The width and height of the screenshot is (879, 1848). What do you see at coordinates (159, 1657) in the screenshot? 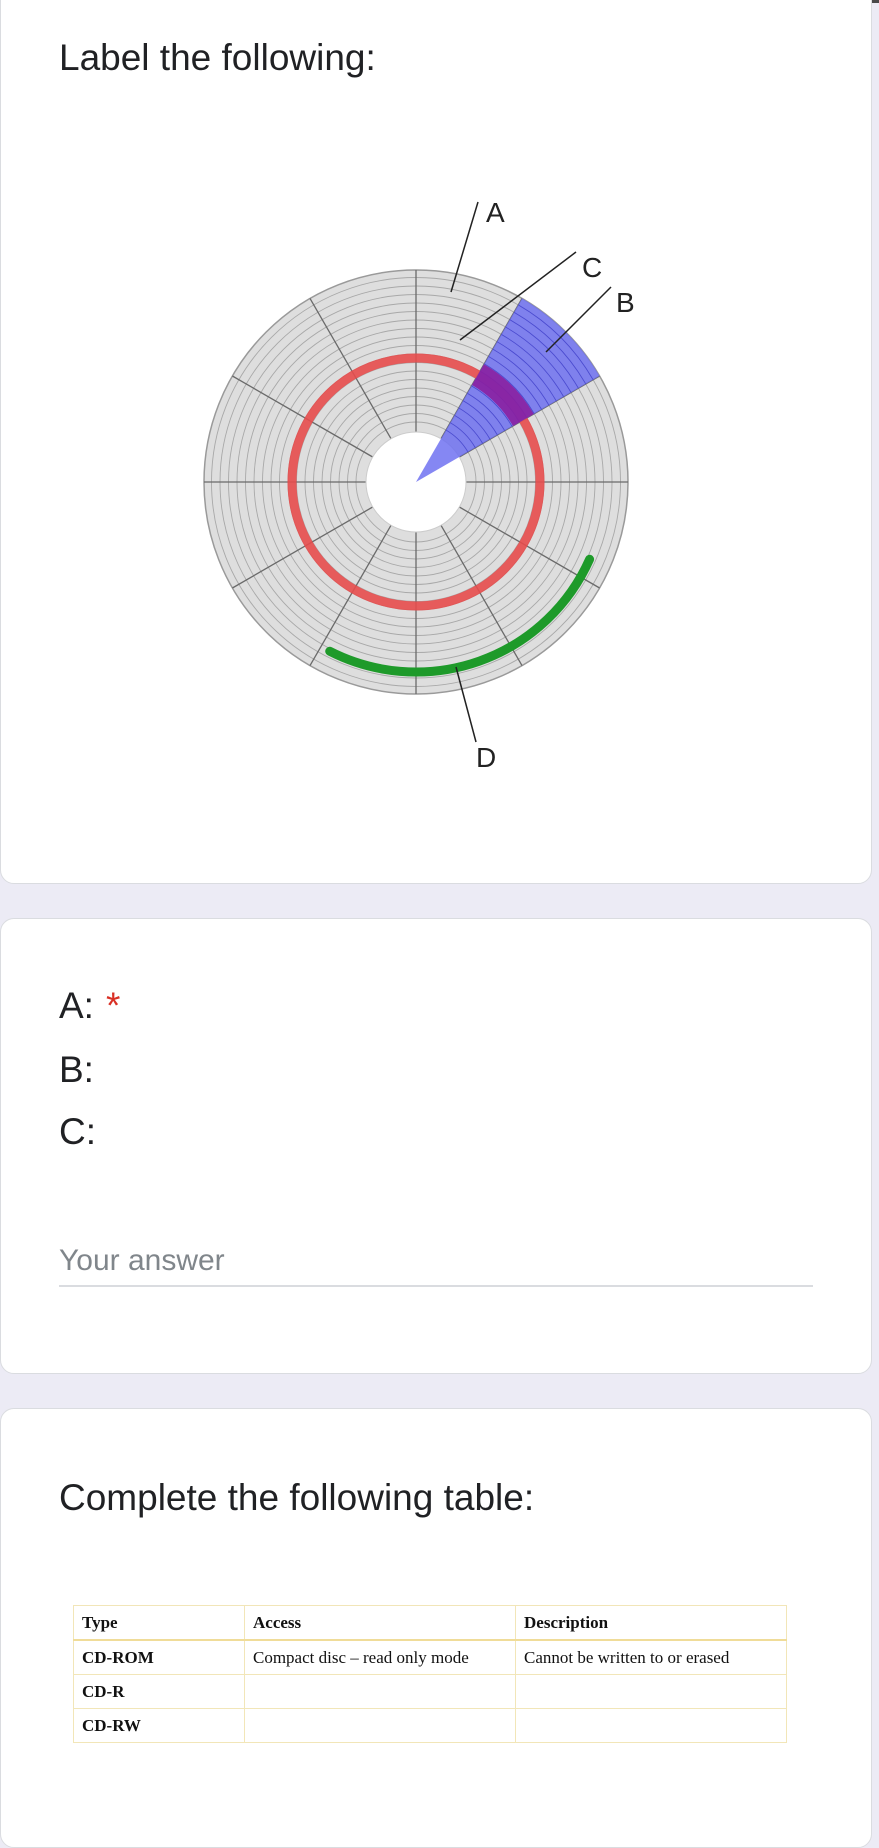
I see `table-cell: CD-ROM` at bounding box center [159, 1657].